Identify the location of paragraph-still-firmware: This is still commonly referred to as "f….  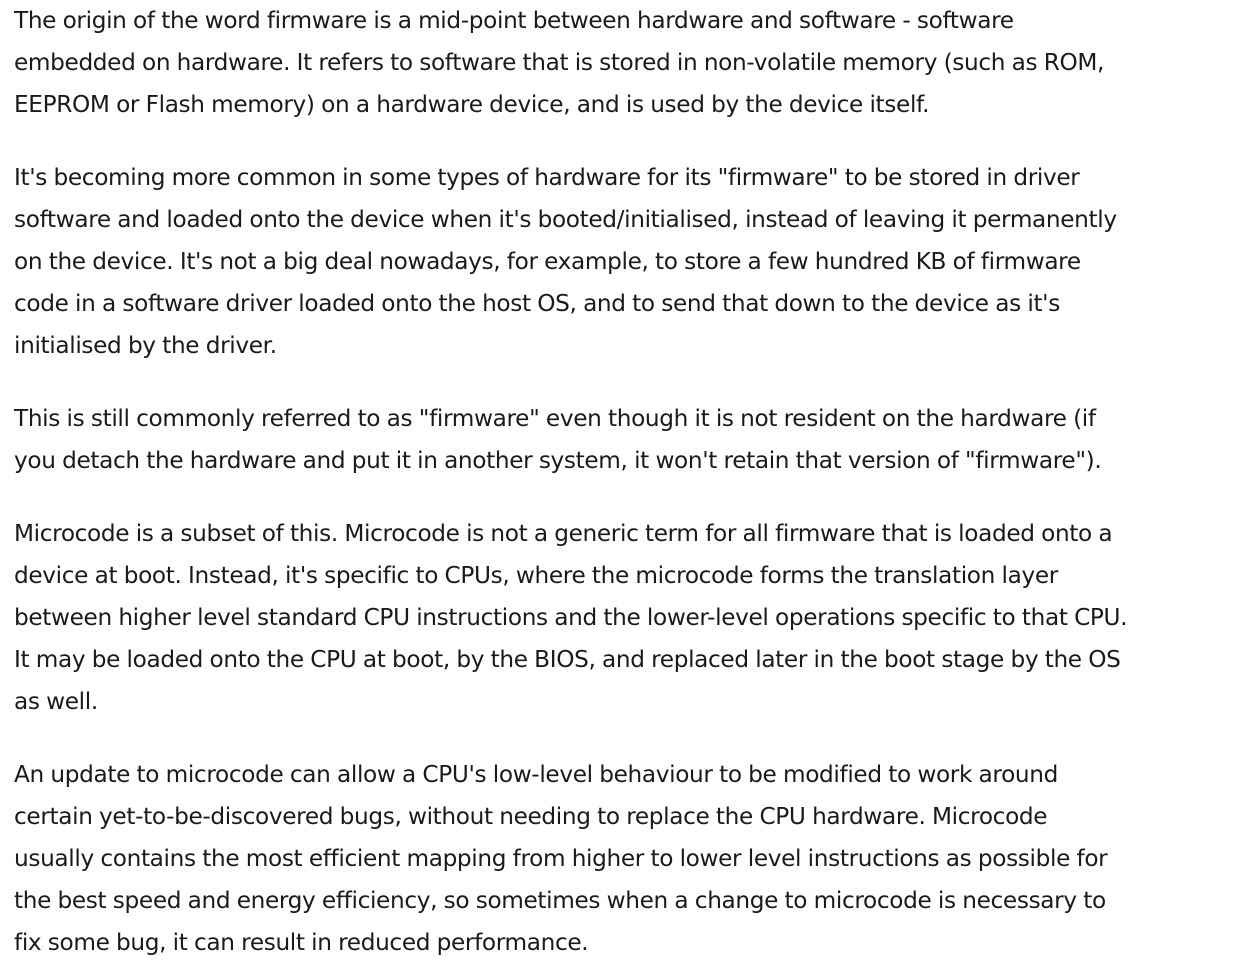
(630, 440).